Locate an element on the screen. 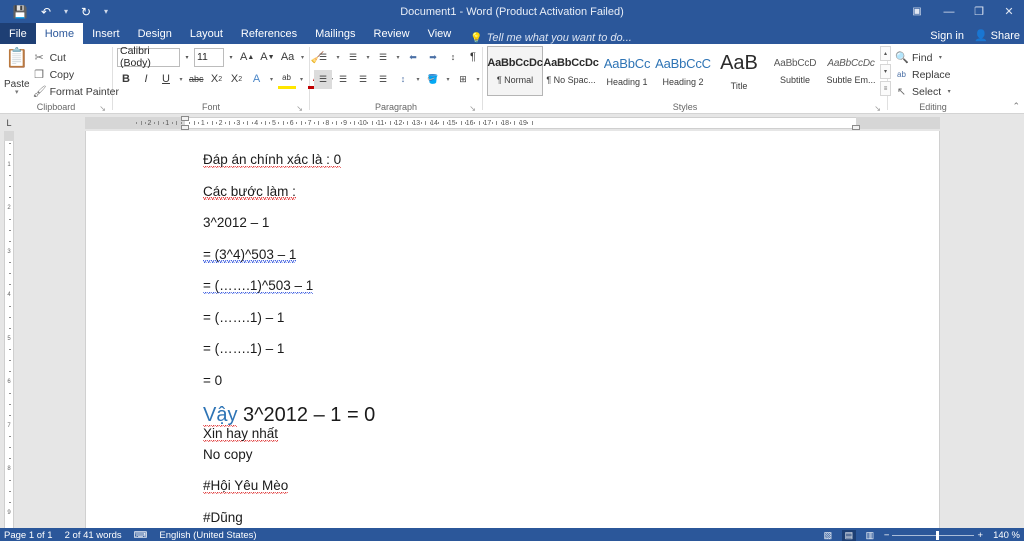 The image size is (1024, 541). superscript-button: X2 is located at coordinates (237, 79).